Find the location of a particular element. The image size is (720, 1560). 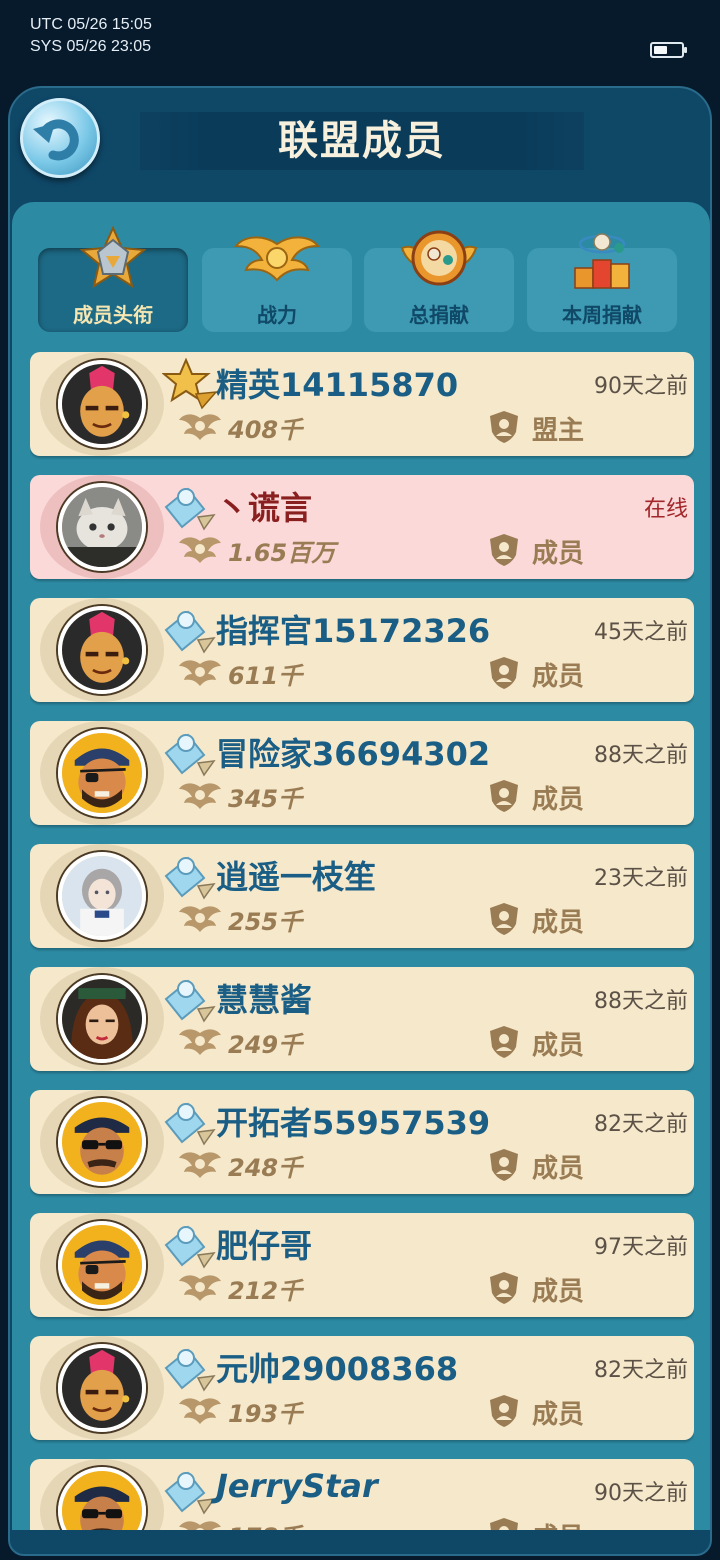

member-row: 肥仔哥 97天之前 212千 成员 is located at coordinates (362, 1265).